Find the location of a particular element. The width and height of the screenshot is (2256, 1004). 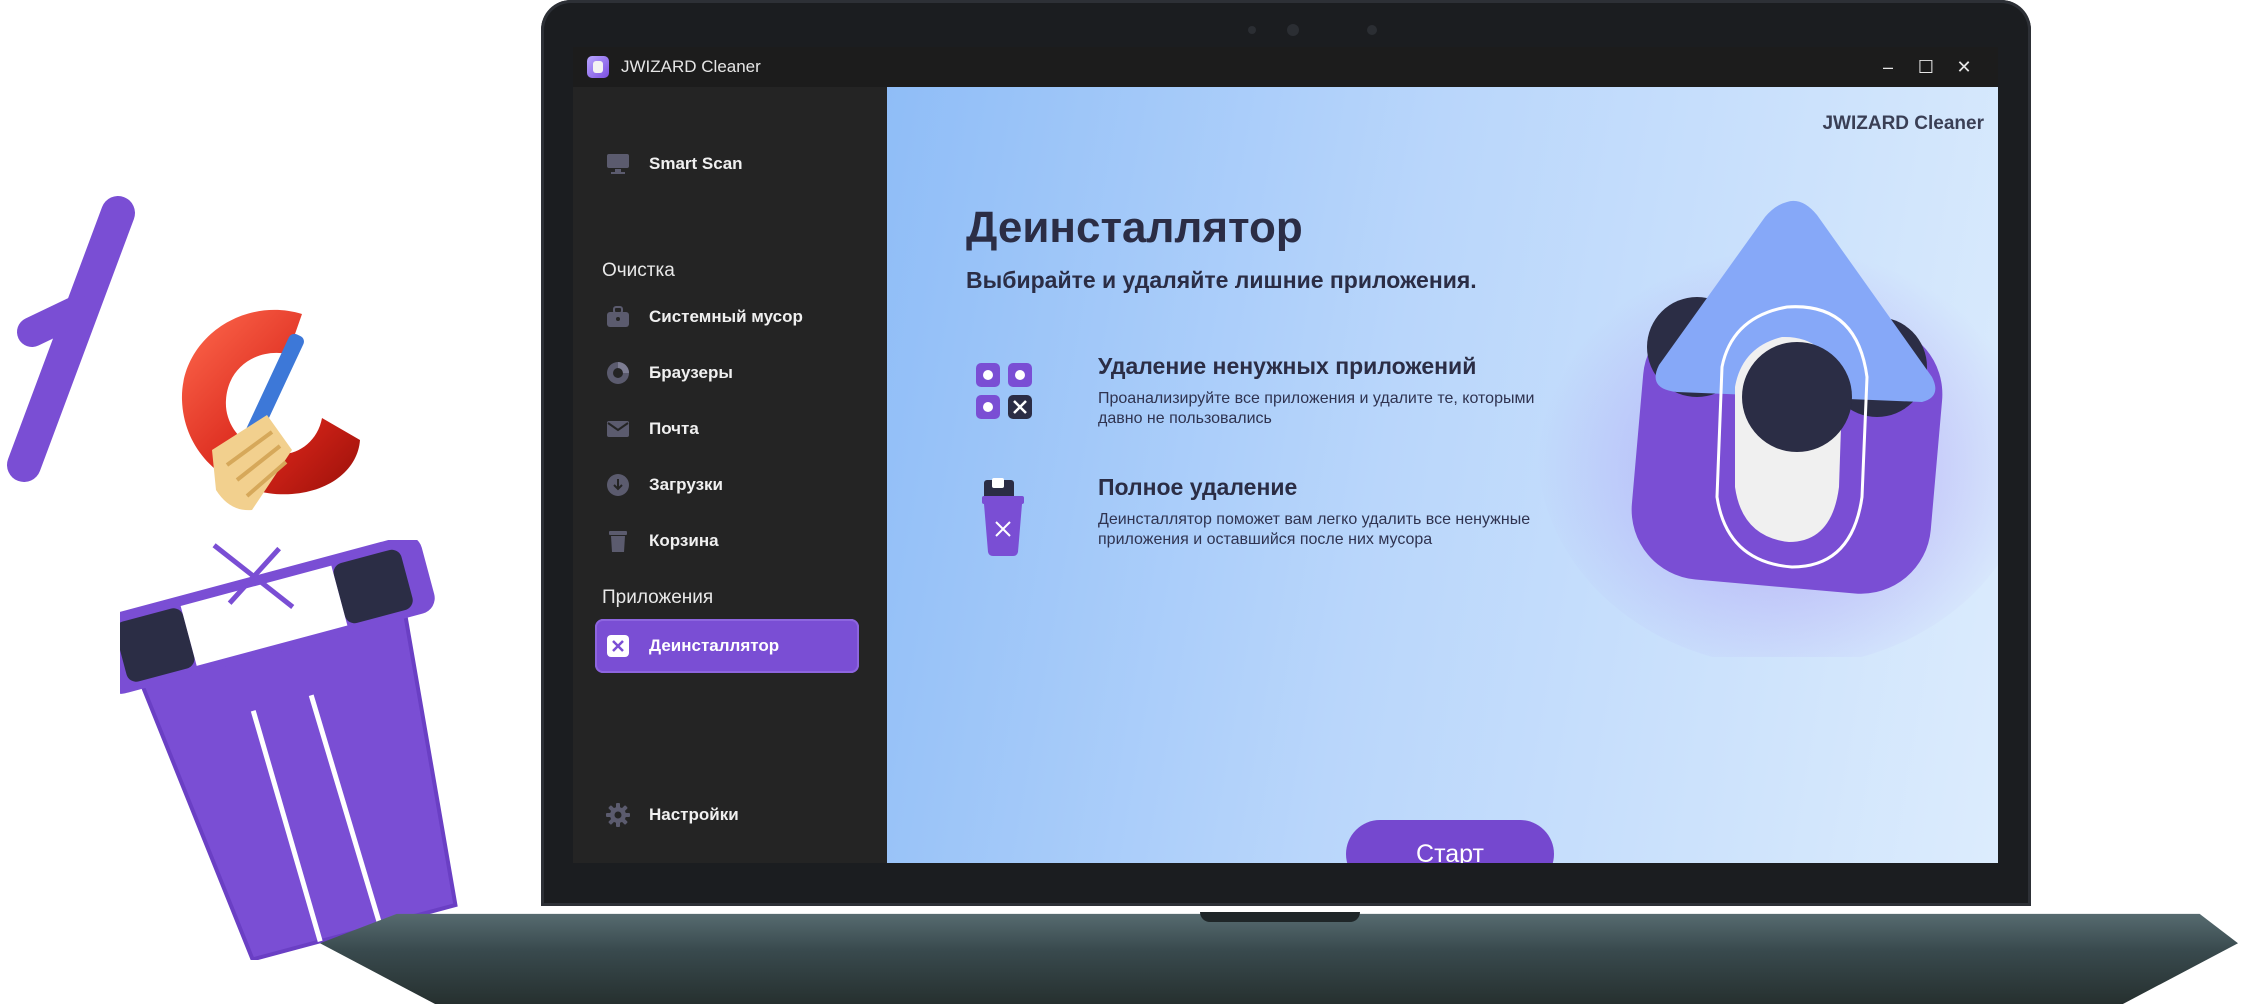

close-button: ✕ is located at coordinates (1964, 67).